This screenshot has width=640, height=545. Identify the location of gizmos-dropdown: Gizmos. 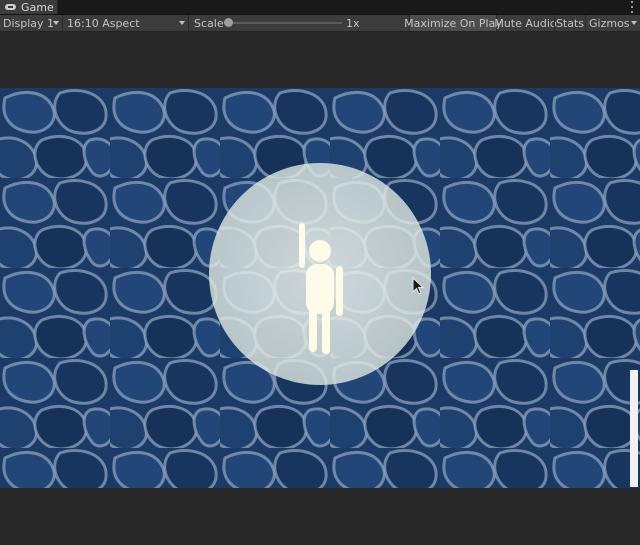
(612, 23).